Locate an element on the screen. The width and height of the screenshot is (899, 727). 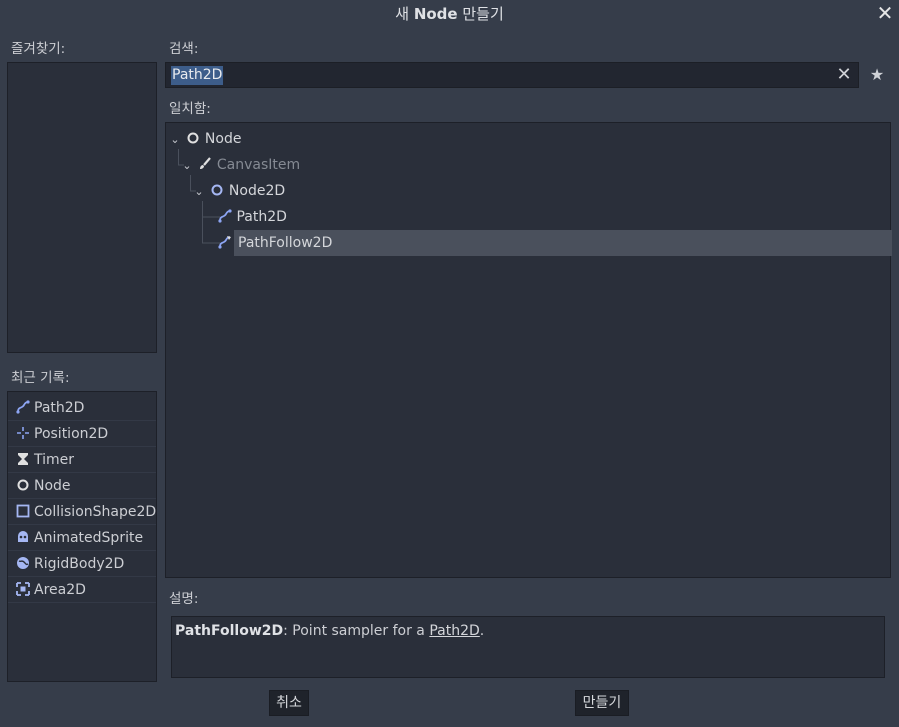
recent-item-label: AnimatedSprite is located at coordinates (89, 538).